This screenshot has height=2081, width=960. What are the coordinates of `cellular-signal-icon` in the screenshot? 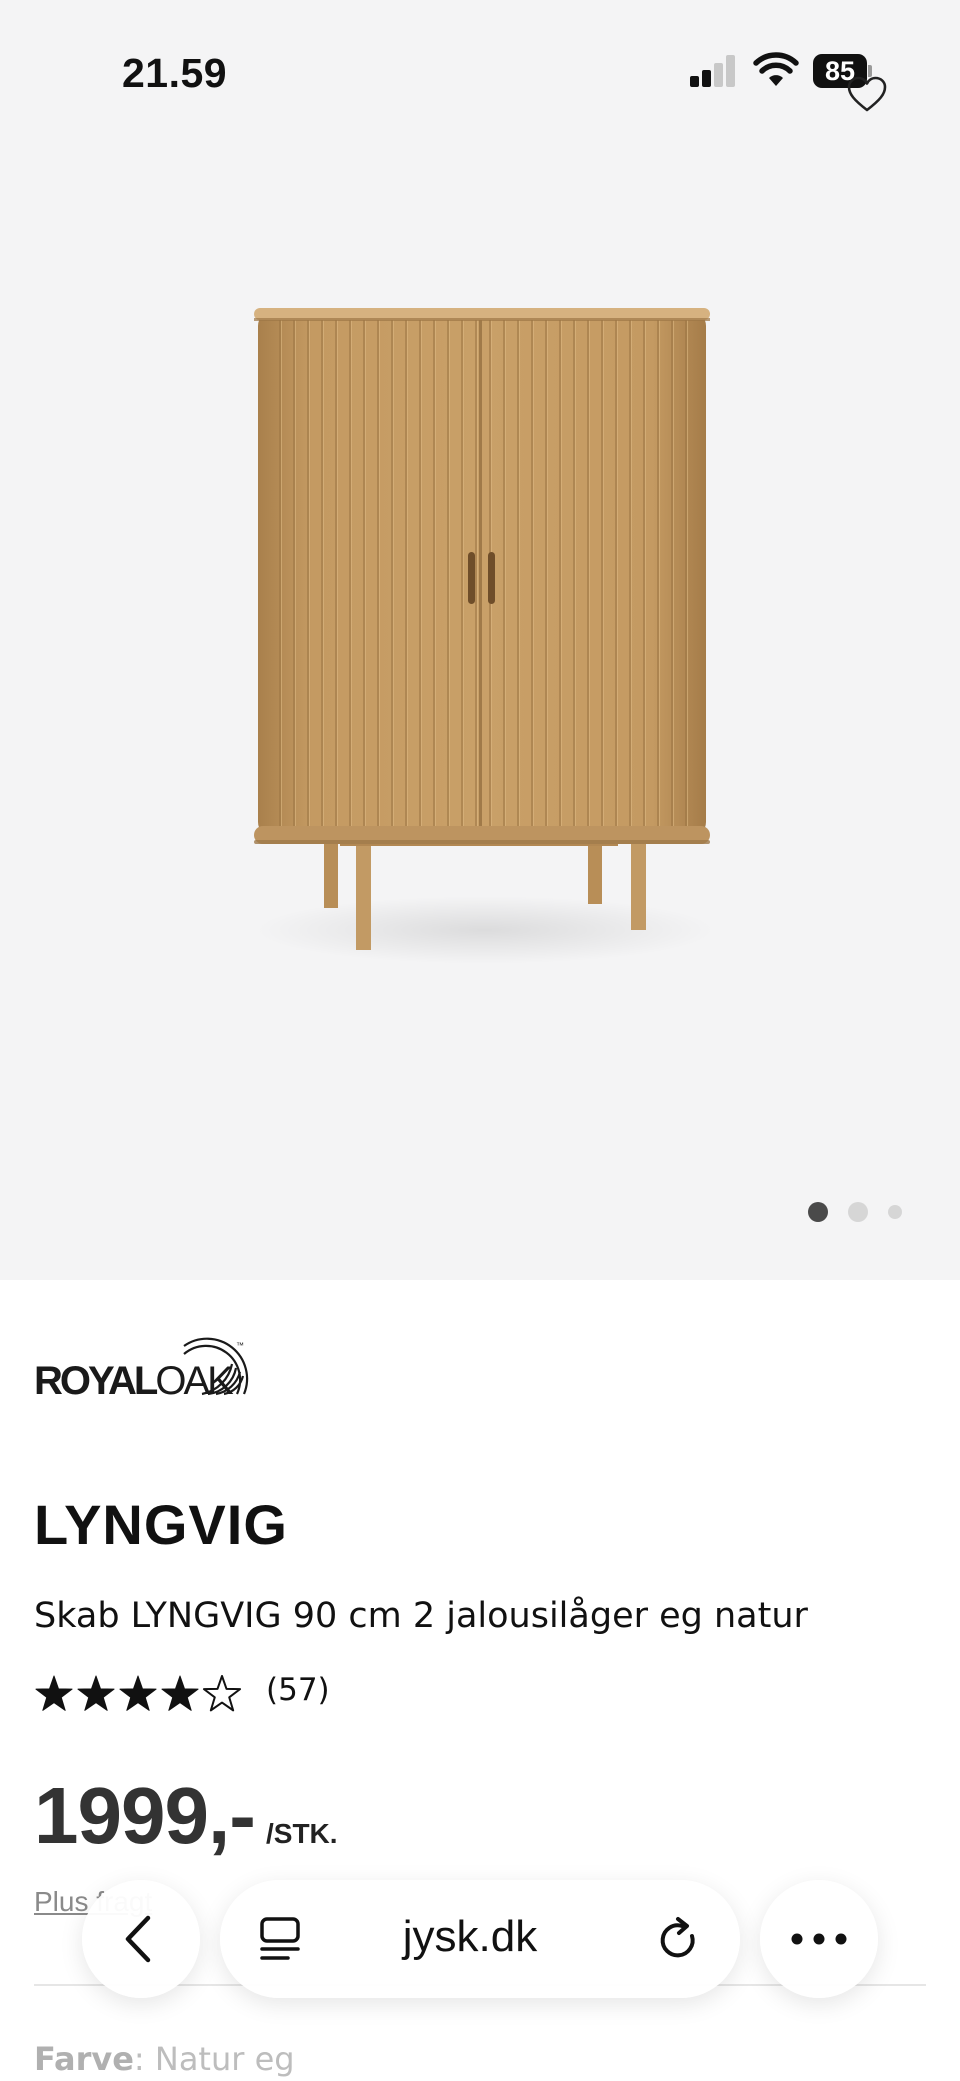 It's located at (712, 71).